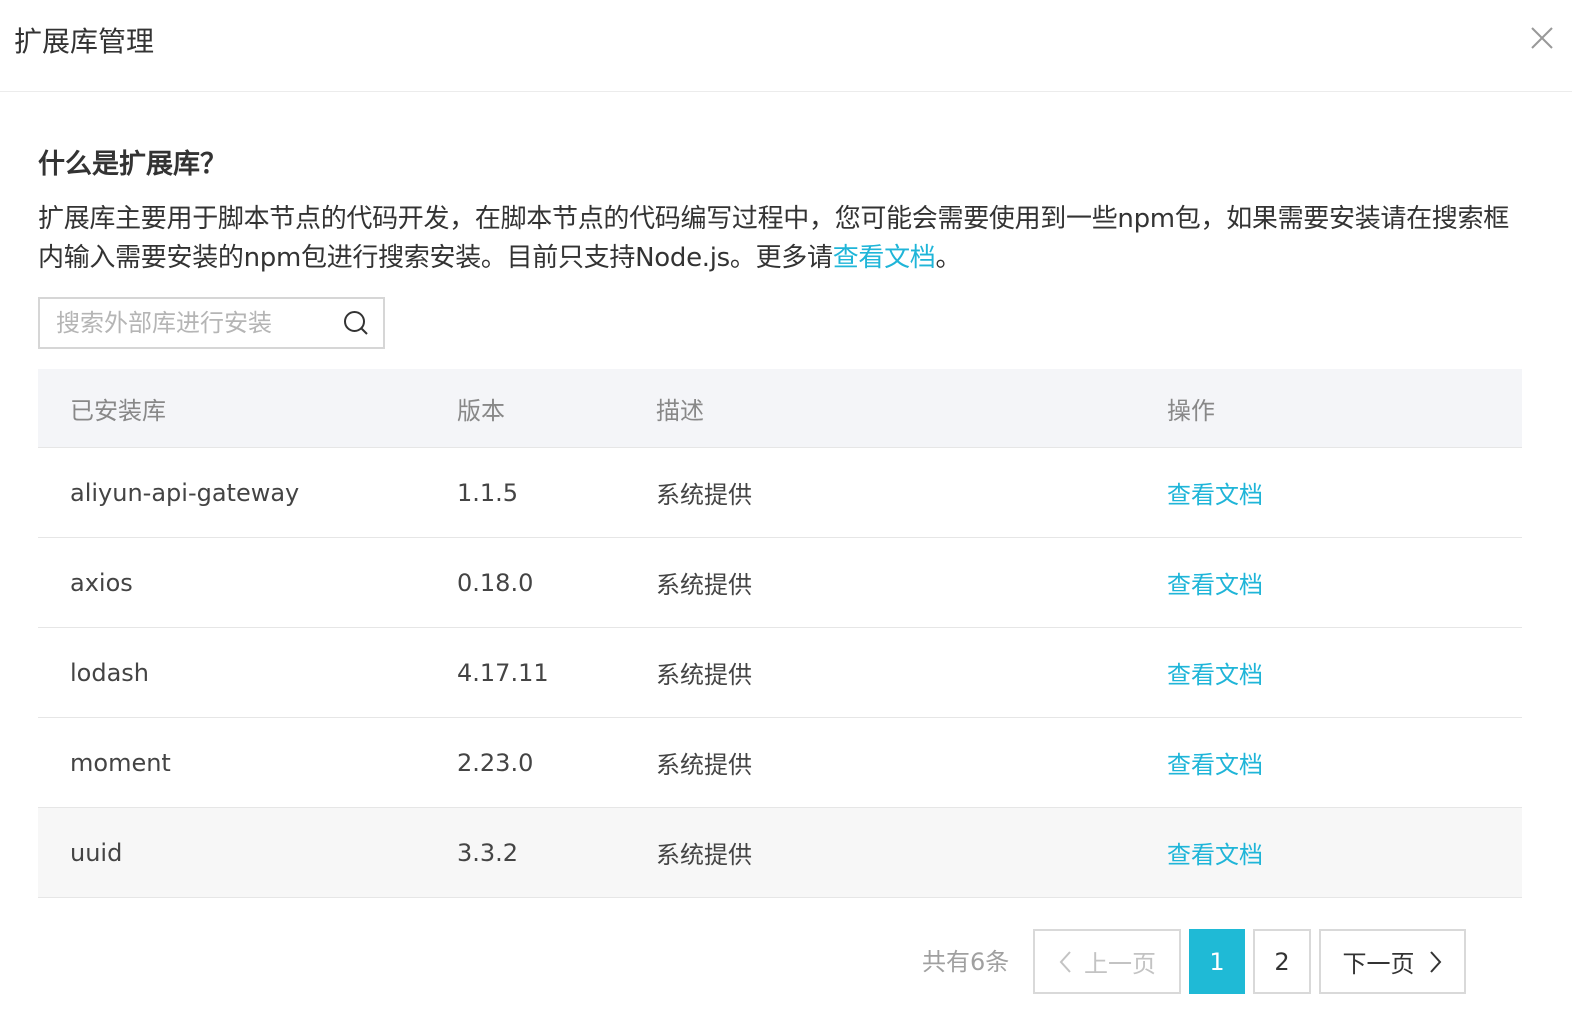 Image resolution: width=1572 pixels, height=1018 pixels. What do you see at coordinates (101, 582) in the screenshot?
I see `library-name: axios` at bounding box center [101, 582].